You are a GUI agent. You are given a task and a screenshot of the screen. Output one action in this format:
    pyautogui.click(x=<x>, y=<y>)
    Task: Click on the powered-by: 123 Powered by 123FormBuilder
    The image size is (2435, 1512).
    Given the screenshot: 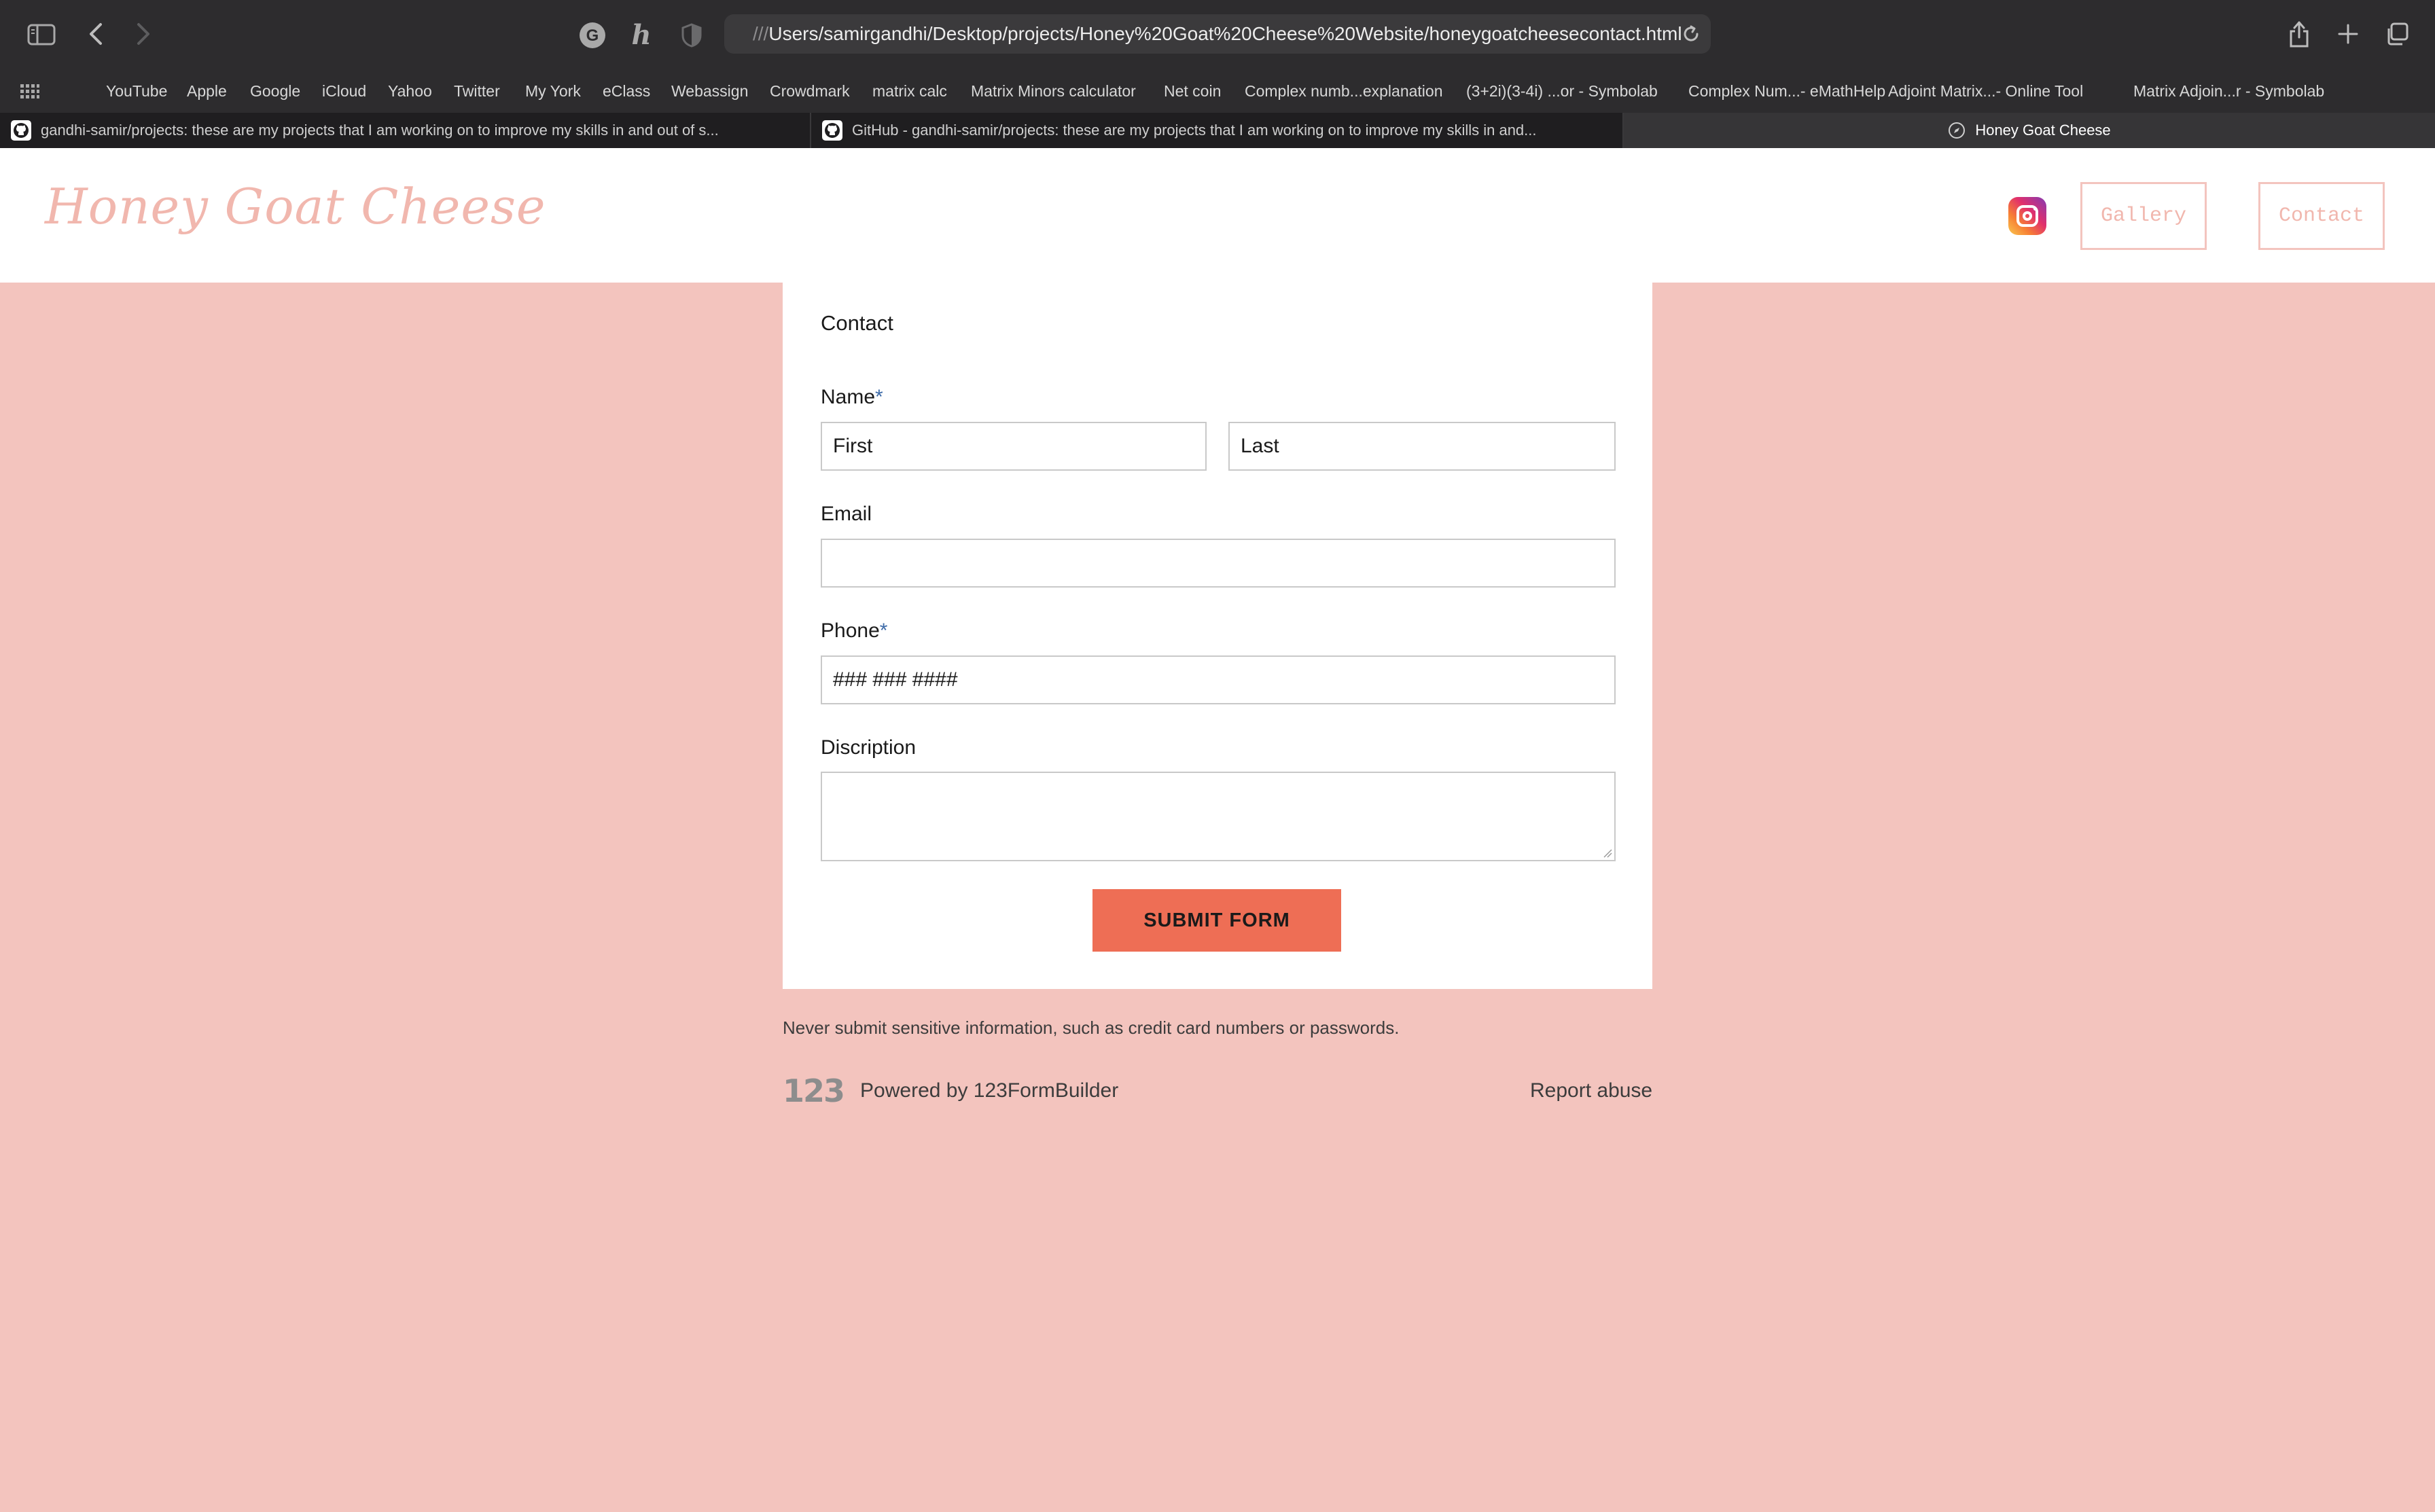 What is the action you would take?
    pyautogui.click(x=951, y=1091)
    